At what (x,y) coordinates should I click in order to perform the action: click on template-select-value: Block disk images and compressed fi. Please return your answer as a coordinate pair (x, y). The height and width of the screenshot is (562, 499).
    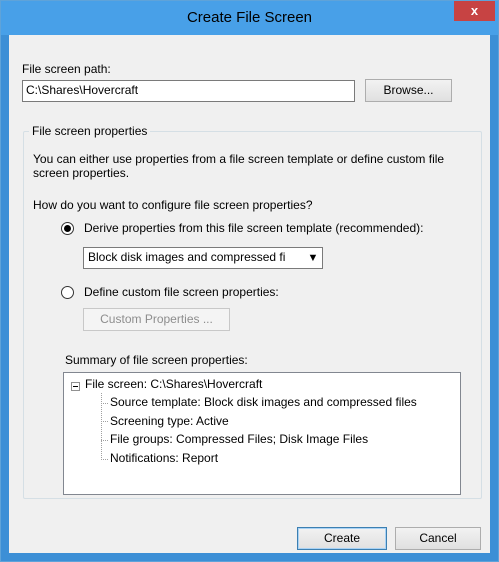
    Looking at the image, I should click on (187, 257).